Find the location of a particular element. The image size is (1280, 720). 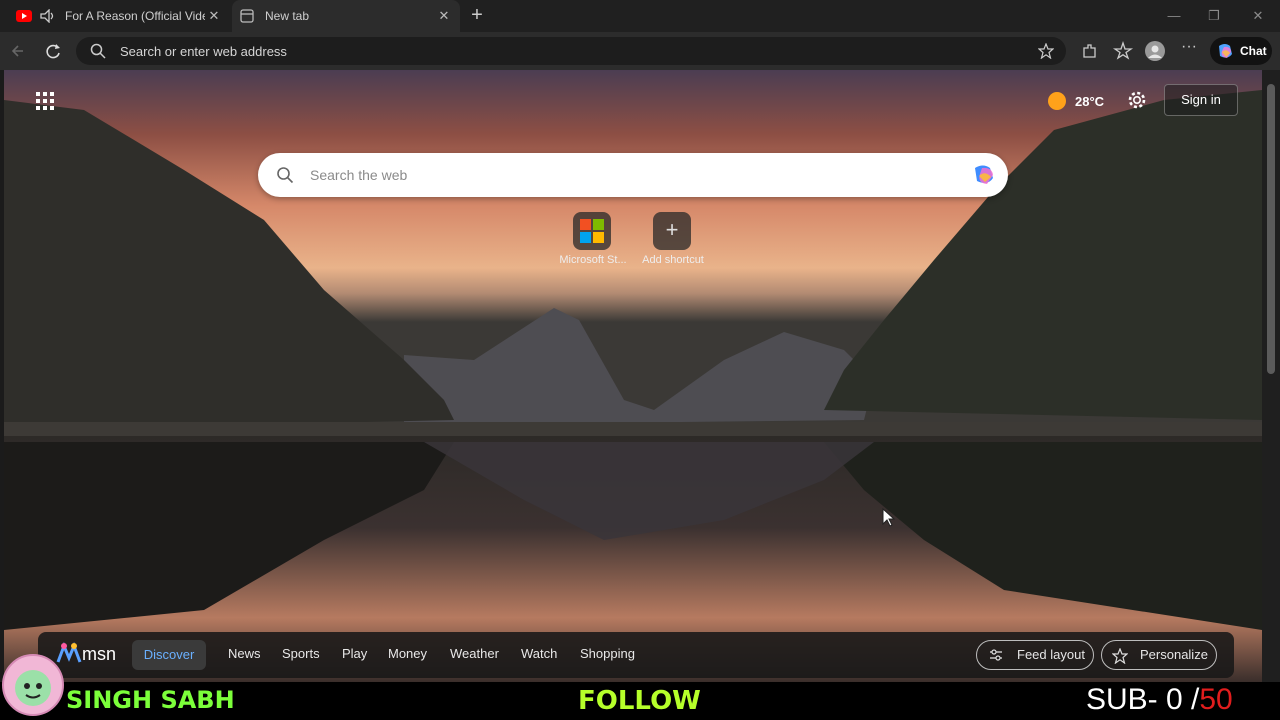

sub-count: SUB- 0 / is located at coordinates (1143, 699).